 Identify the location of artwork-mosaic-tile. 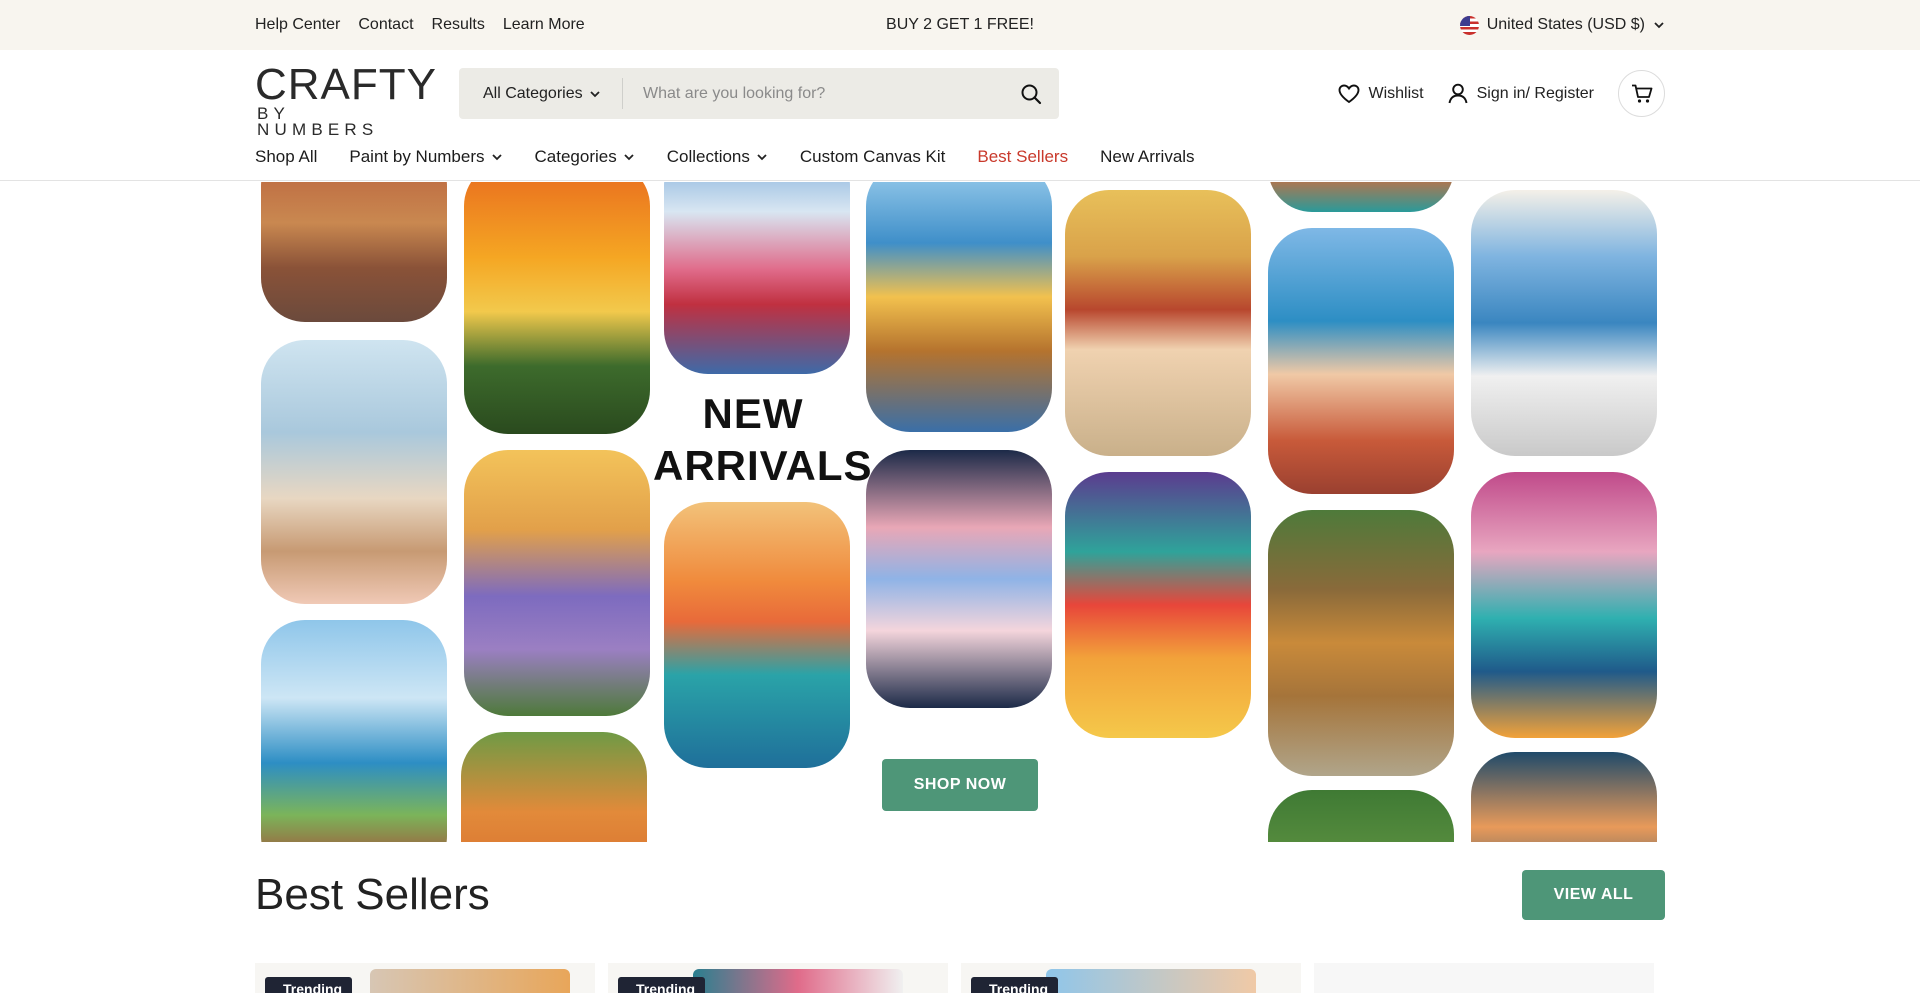
(1361, 197).